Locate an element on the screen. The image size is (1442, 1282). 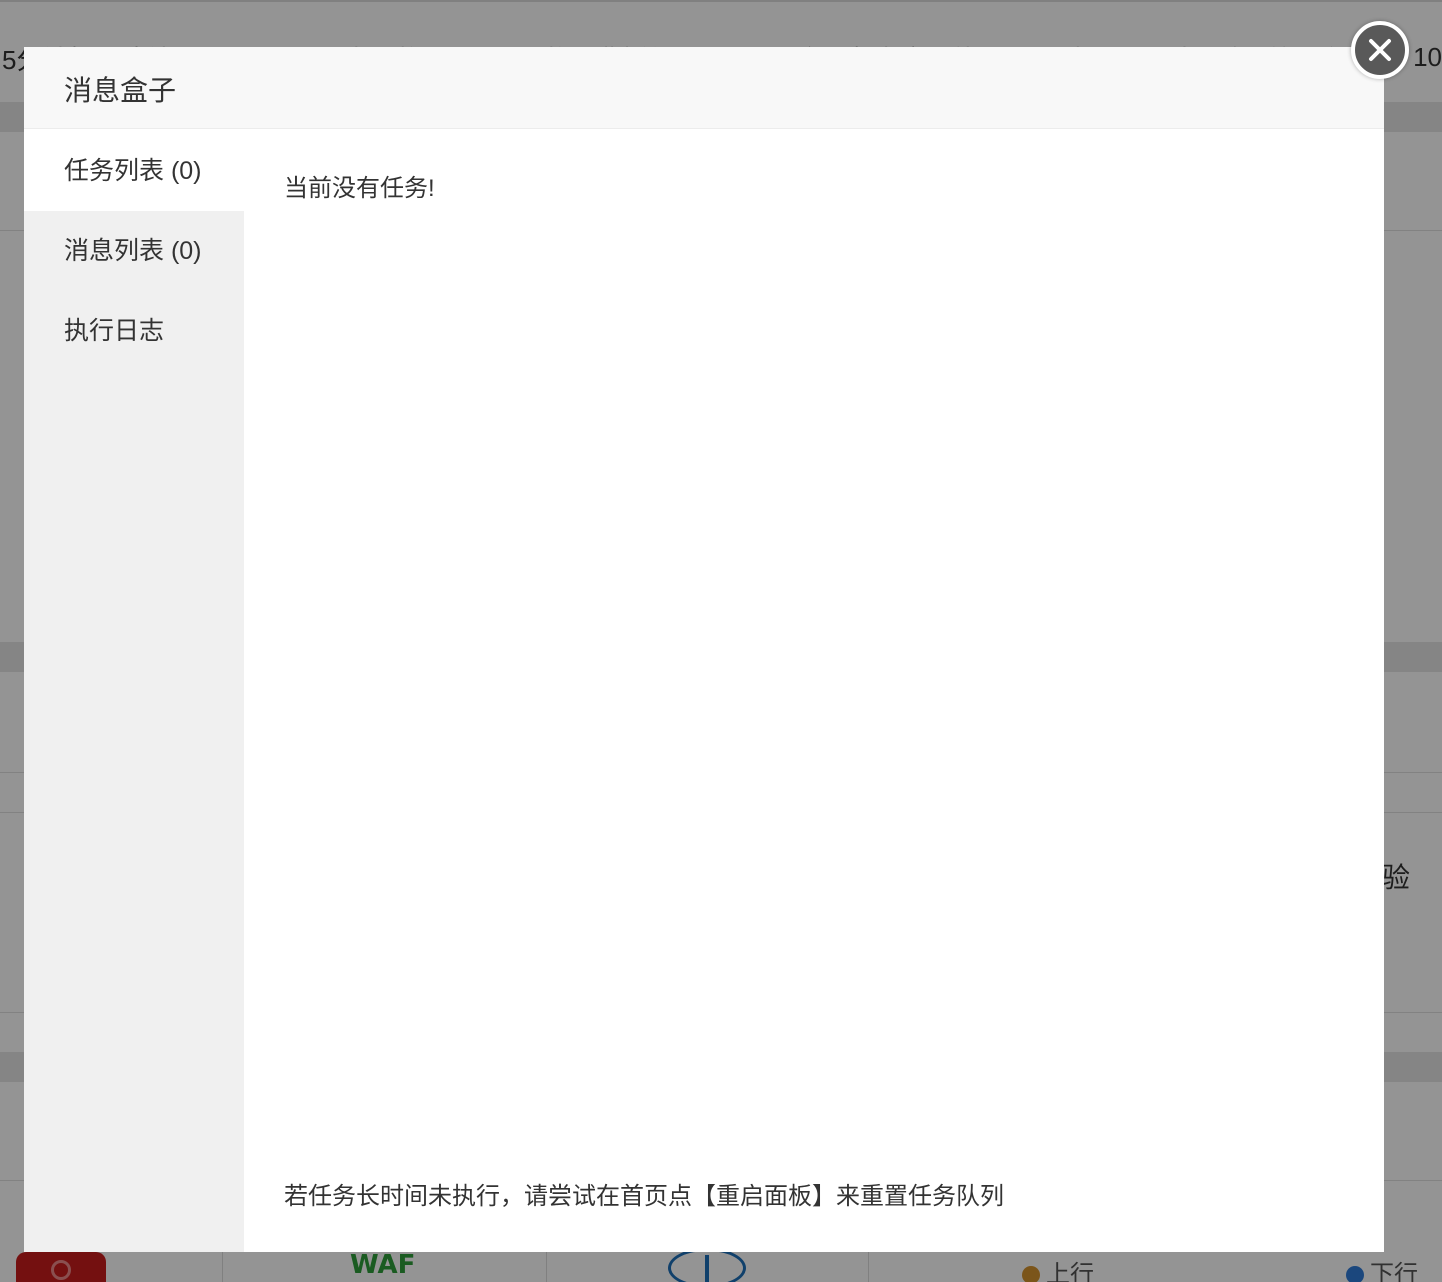
close-button is located at coordinates (1380, 50).